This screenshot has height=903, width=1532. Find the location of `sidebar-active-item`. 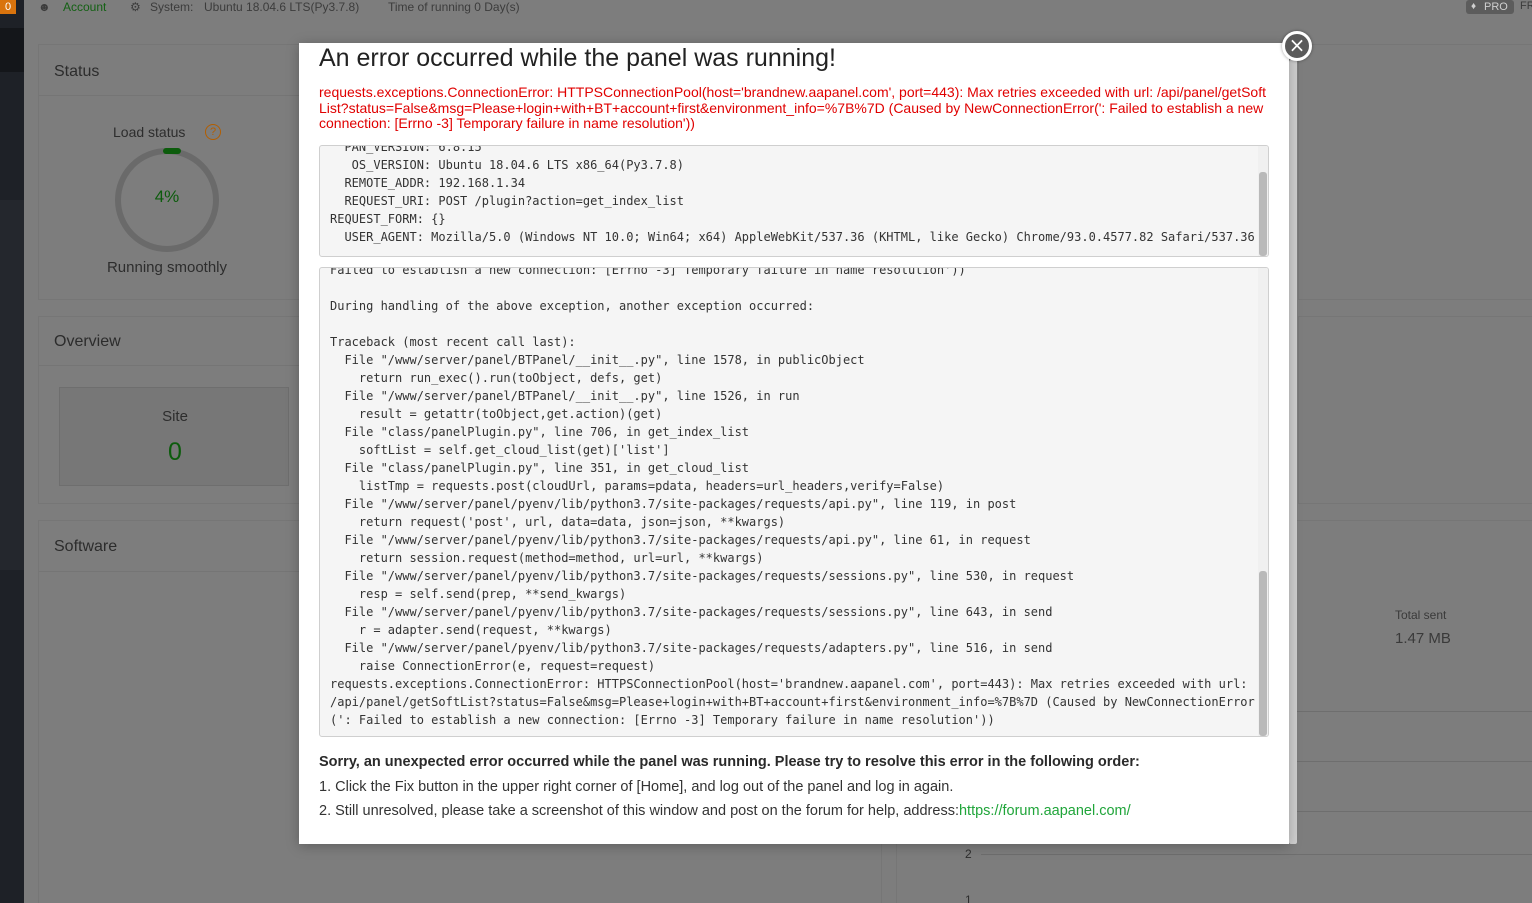

sidebar-active-item is located at coordinates (12, 50).